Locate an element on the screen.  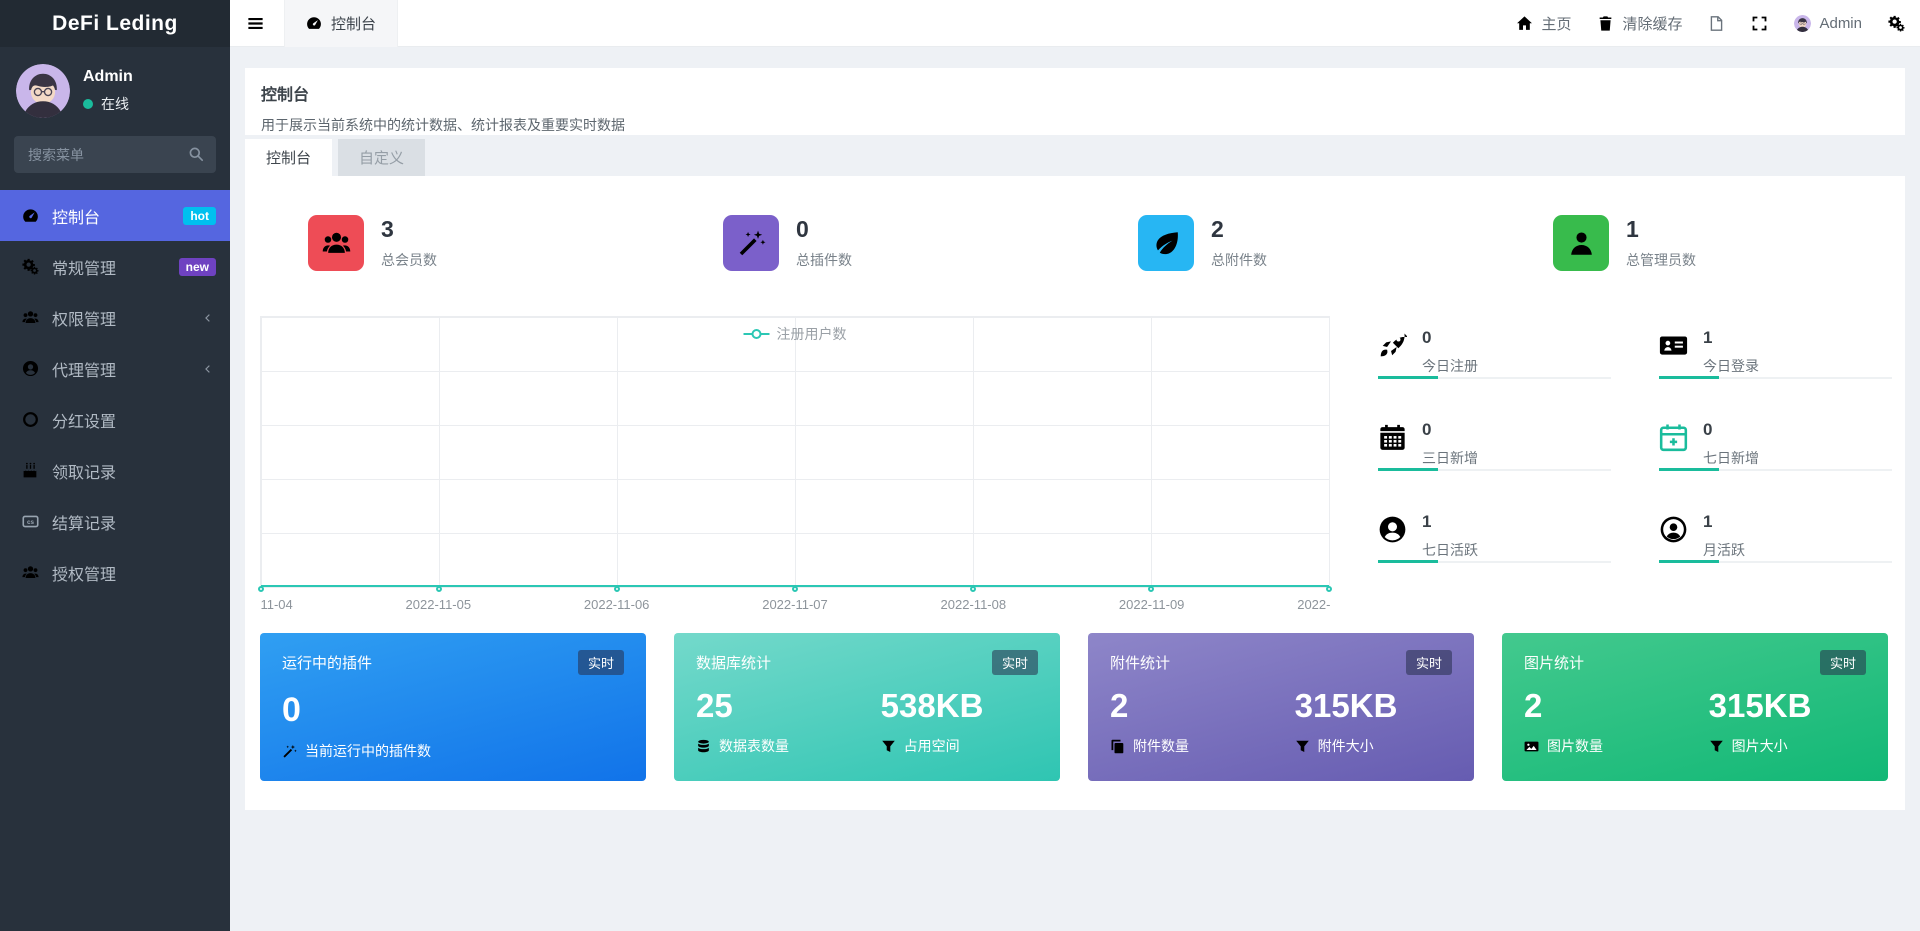
trash-icon is located at coordinates (1606, 23).